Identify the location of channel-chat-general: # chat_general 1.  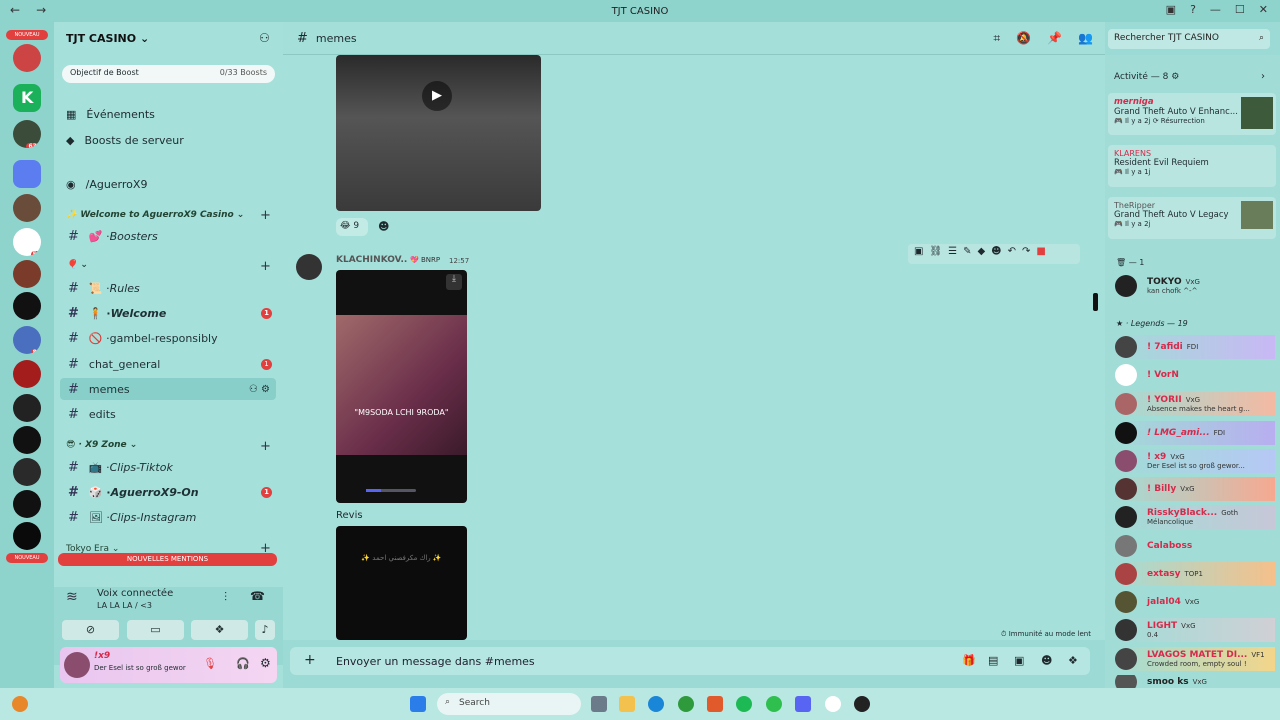
(168, 364).